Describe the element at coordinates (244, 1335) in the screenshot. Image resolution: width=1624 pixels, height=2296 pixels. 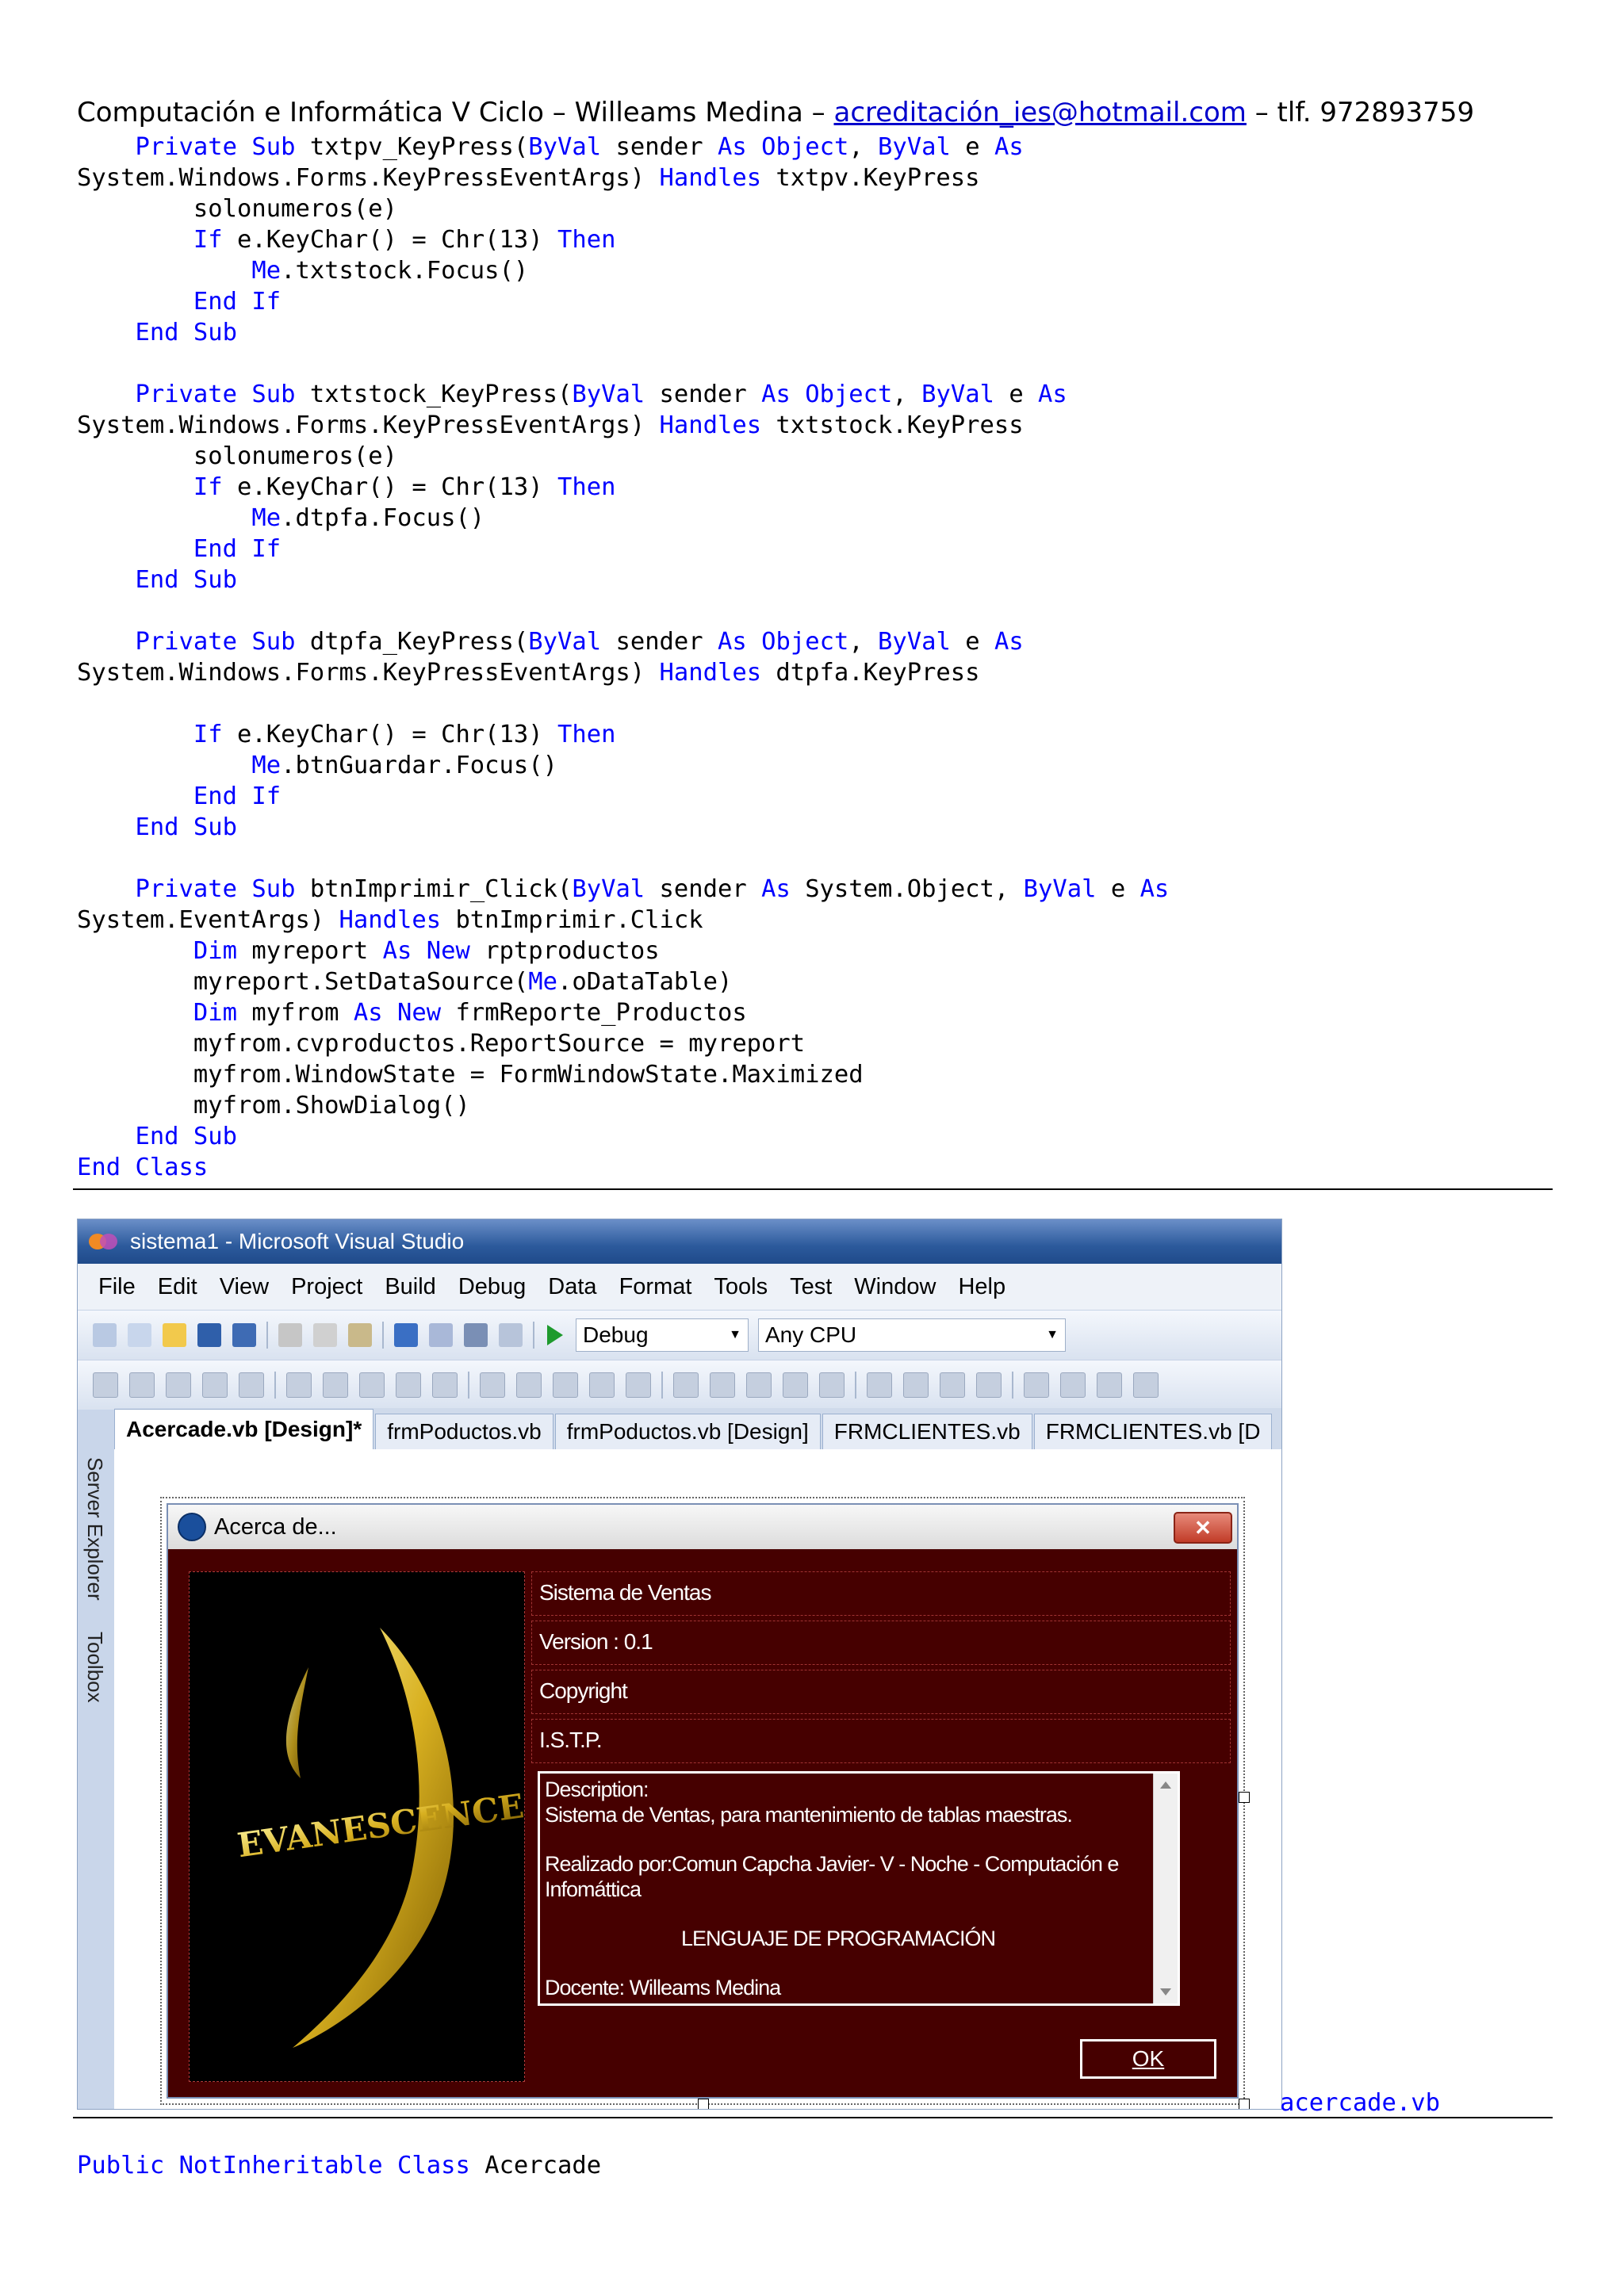
I see `save-all-icon` at that location.